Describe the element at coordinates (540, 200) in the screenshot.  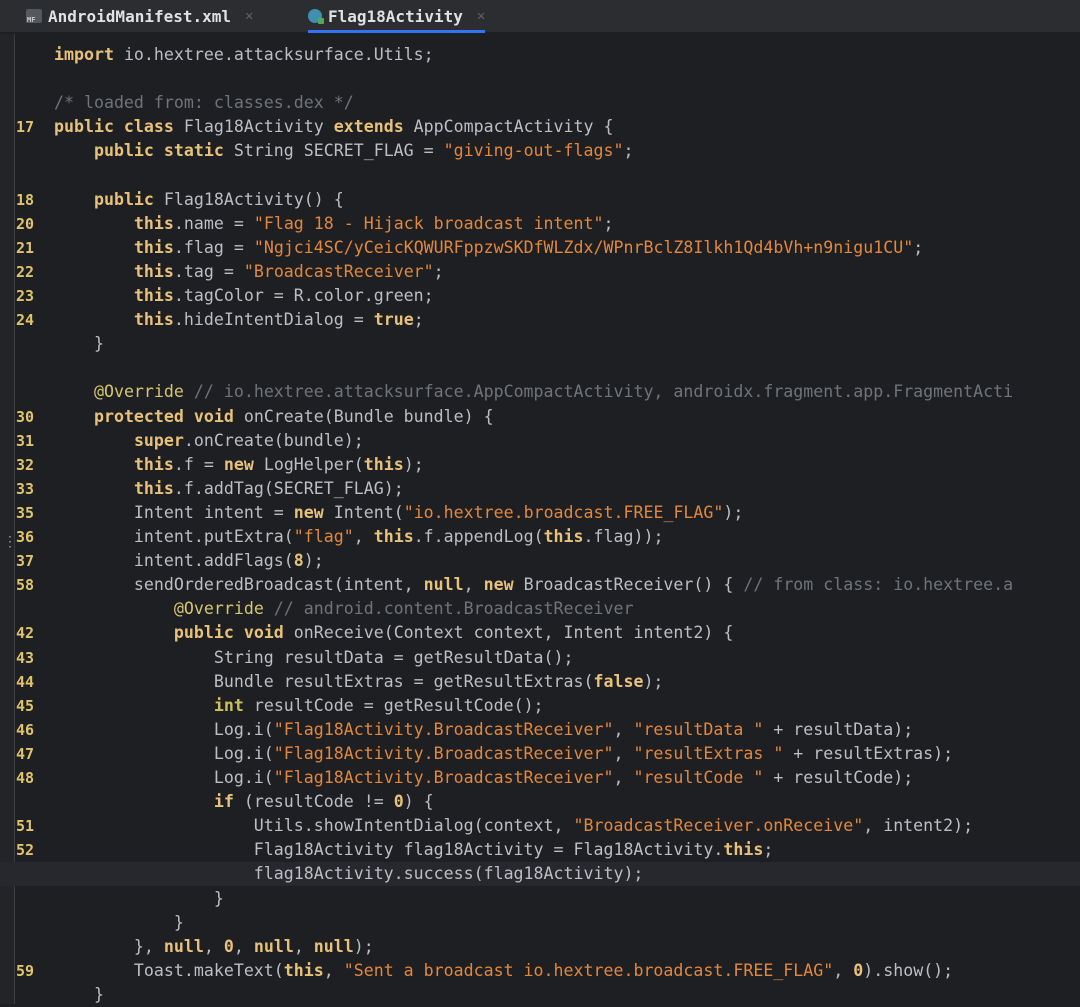
I see `code-line: 18 public Flag18Activity() {` at that location.